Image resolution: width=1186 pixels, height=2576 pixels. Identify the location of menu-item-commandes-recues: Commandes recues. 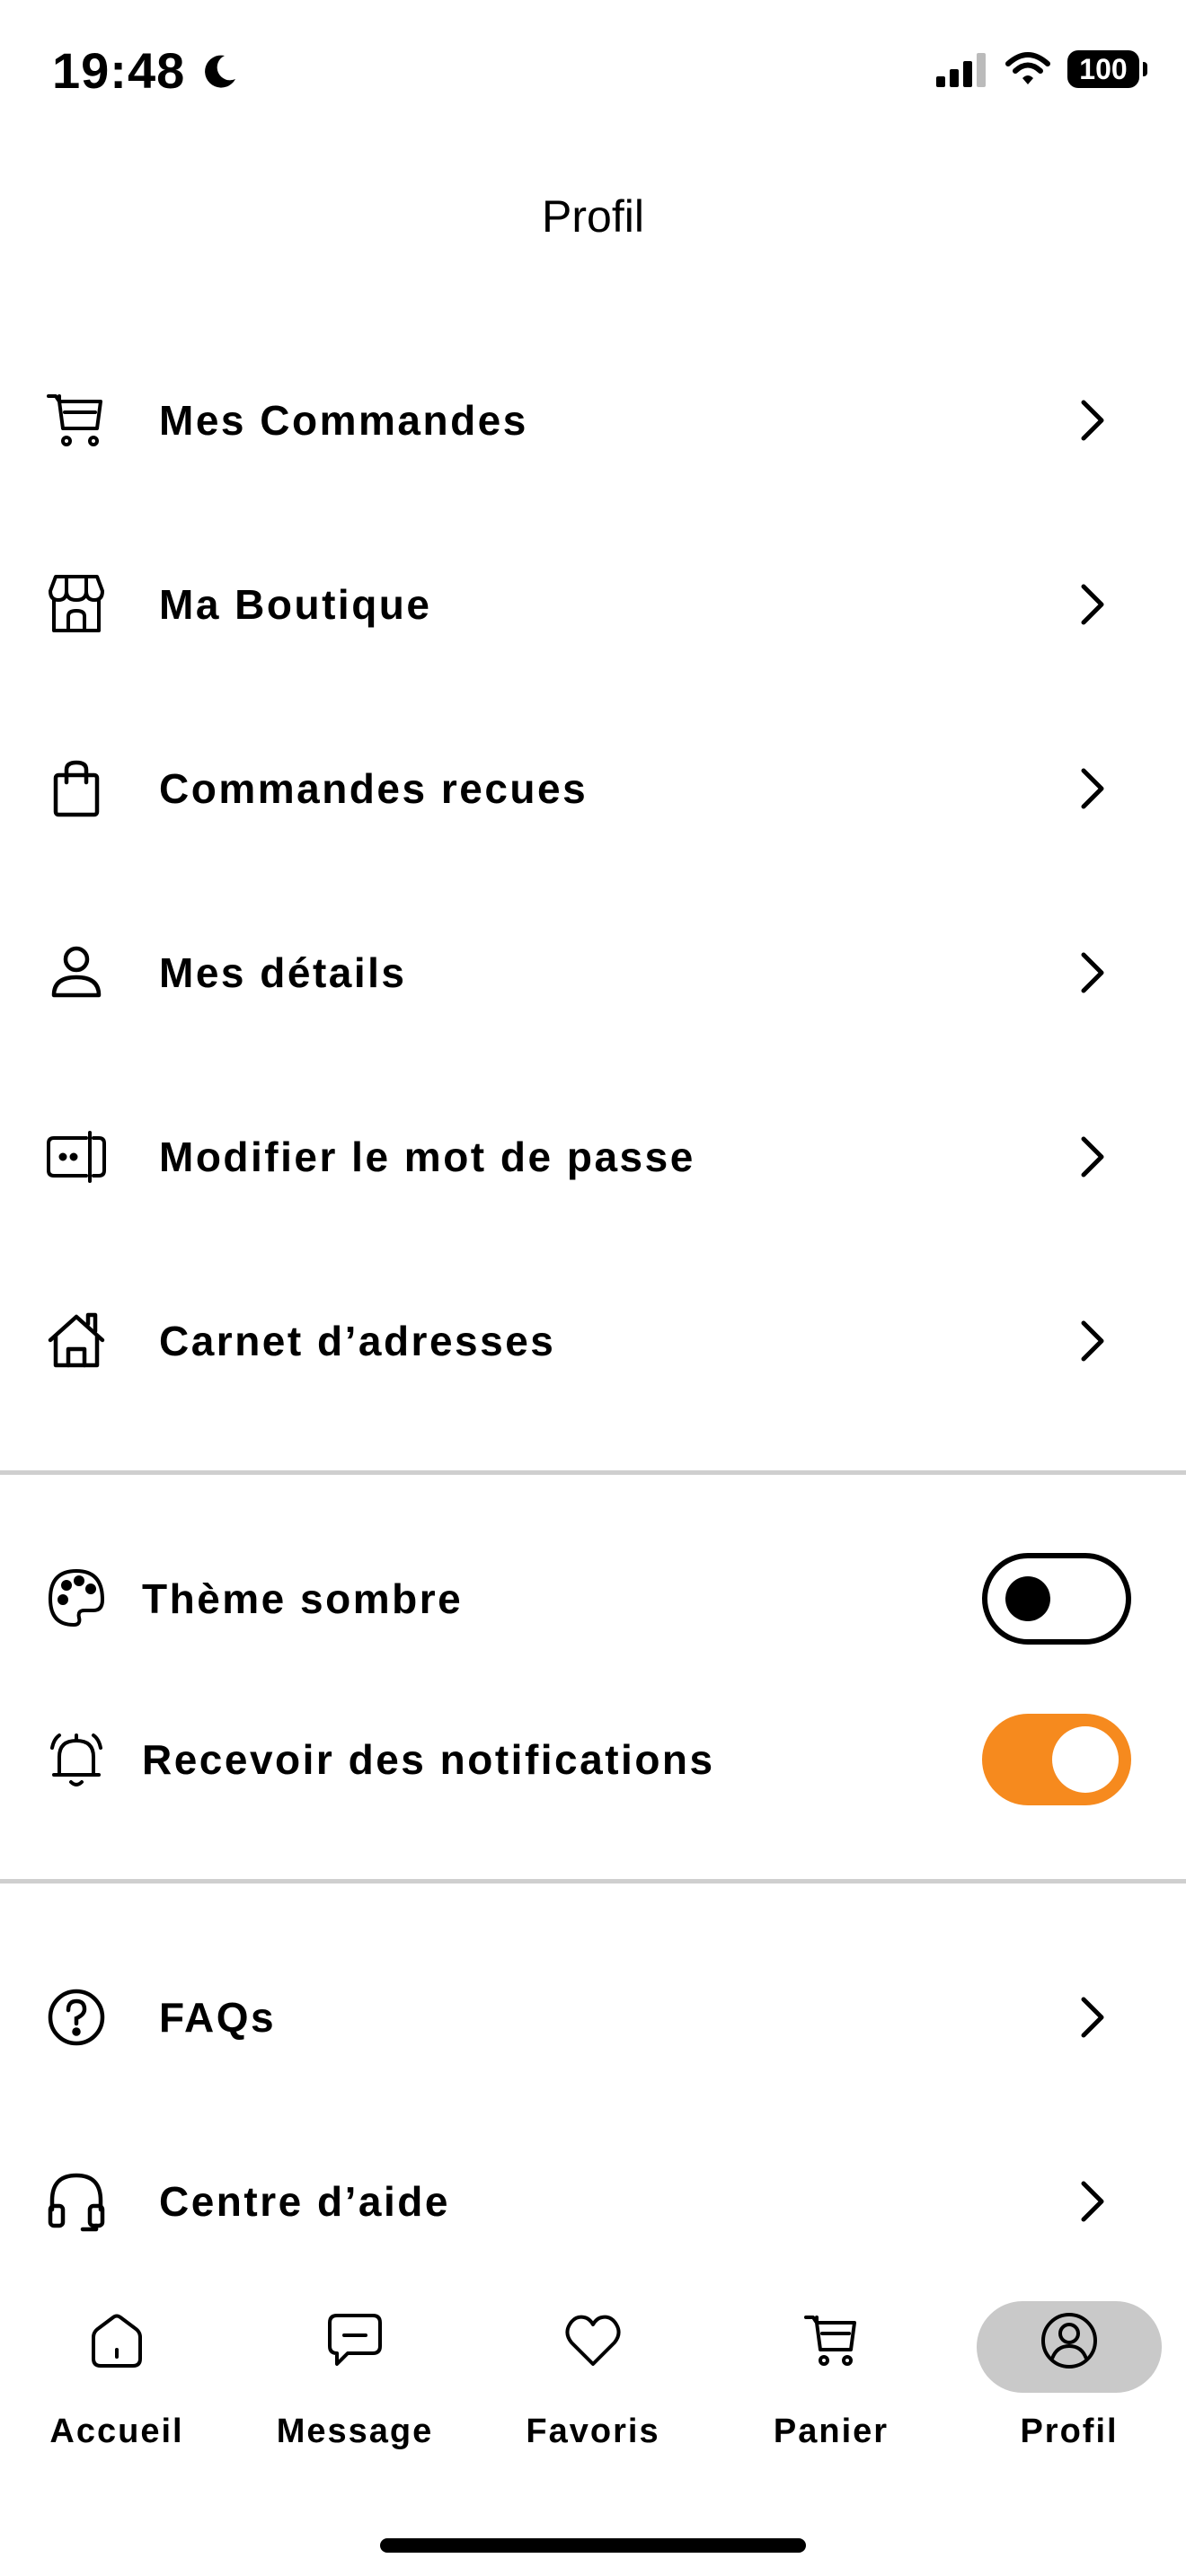
(593, 788).